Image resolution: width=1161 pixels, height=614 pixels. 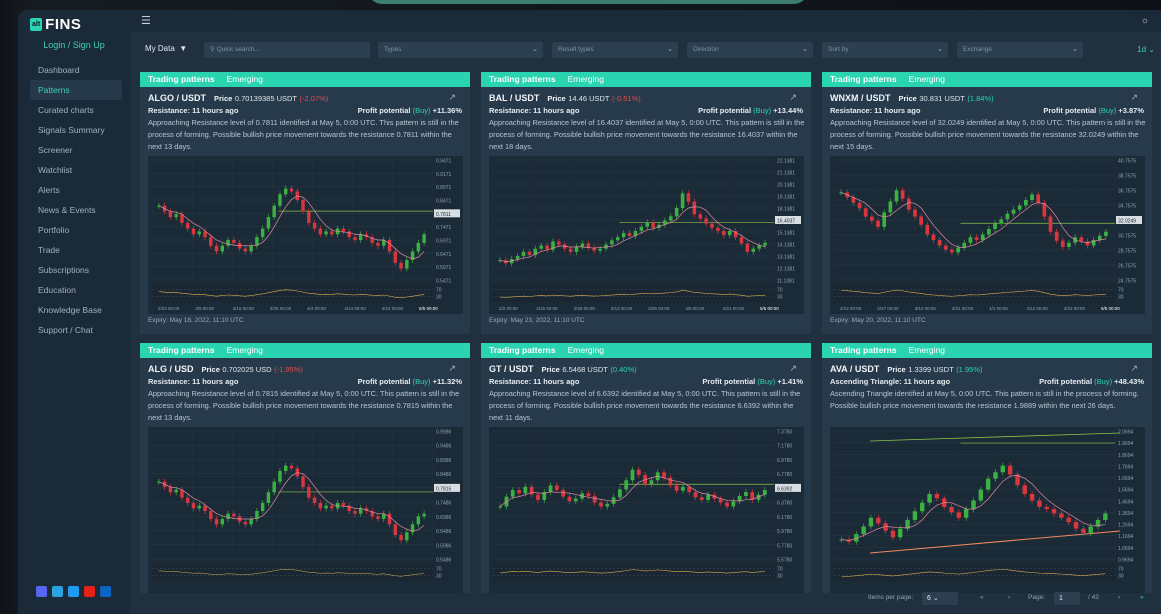 I want to click on price-change: (0.40%), so click(x=623, y=369).